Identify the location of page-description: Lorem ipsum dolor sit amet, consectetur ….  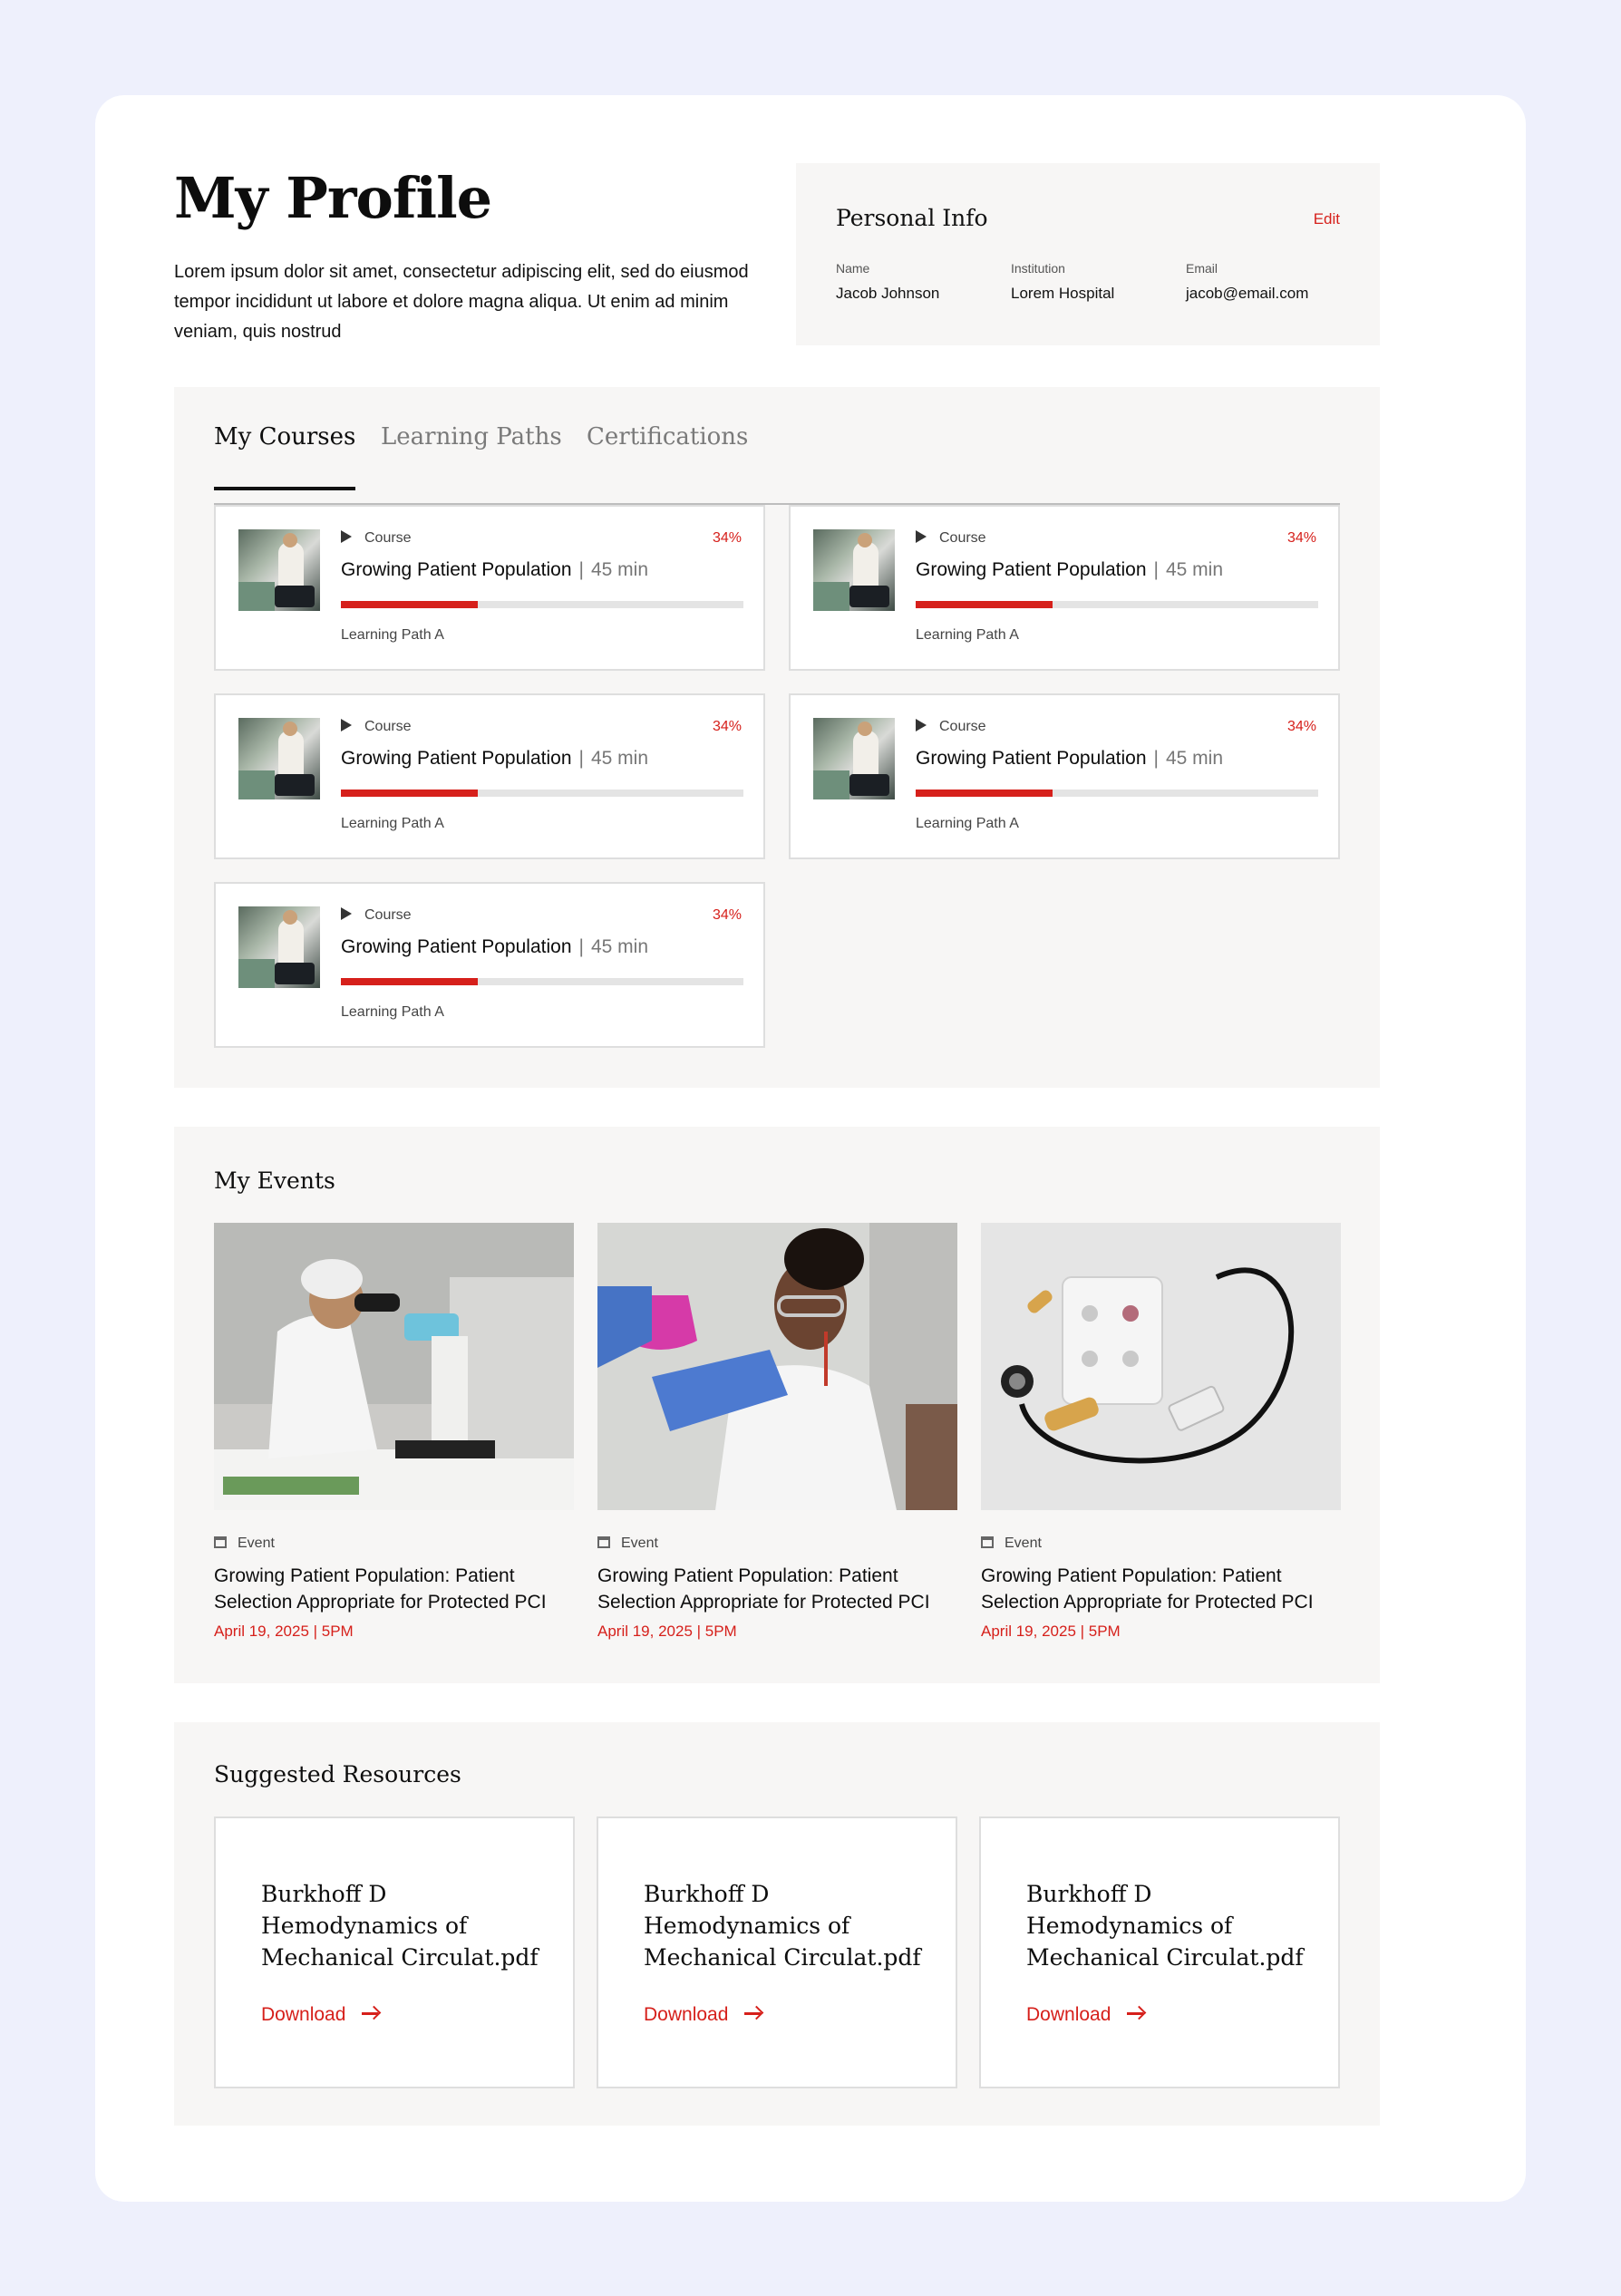
(461, 302).